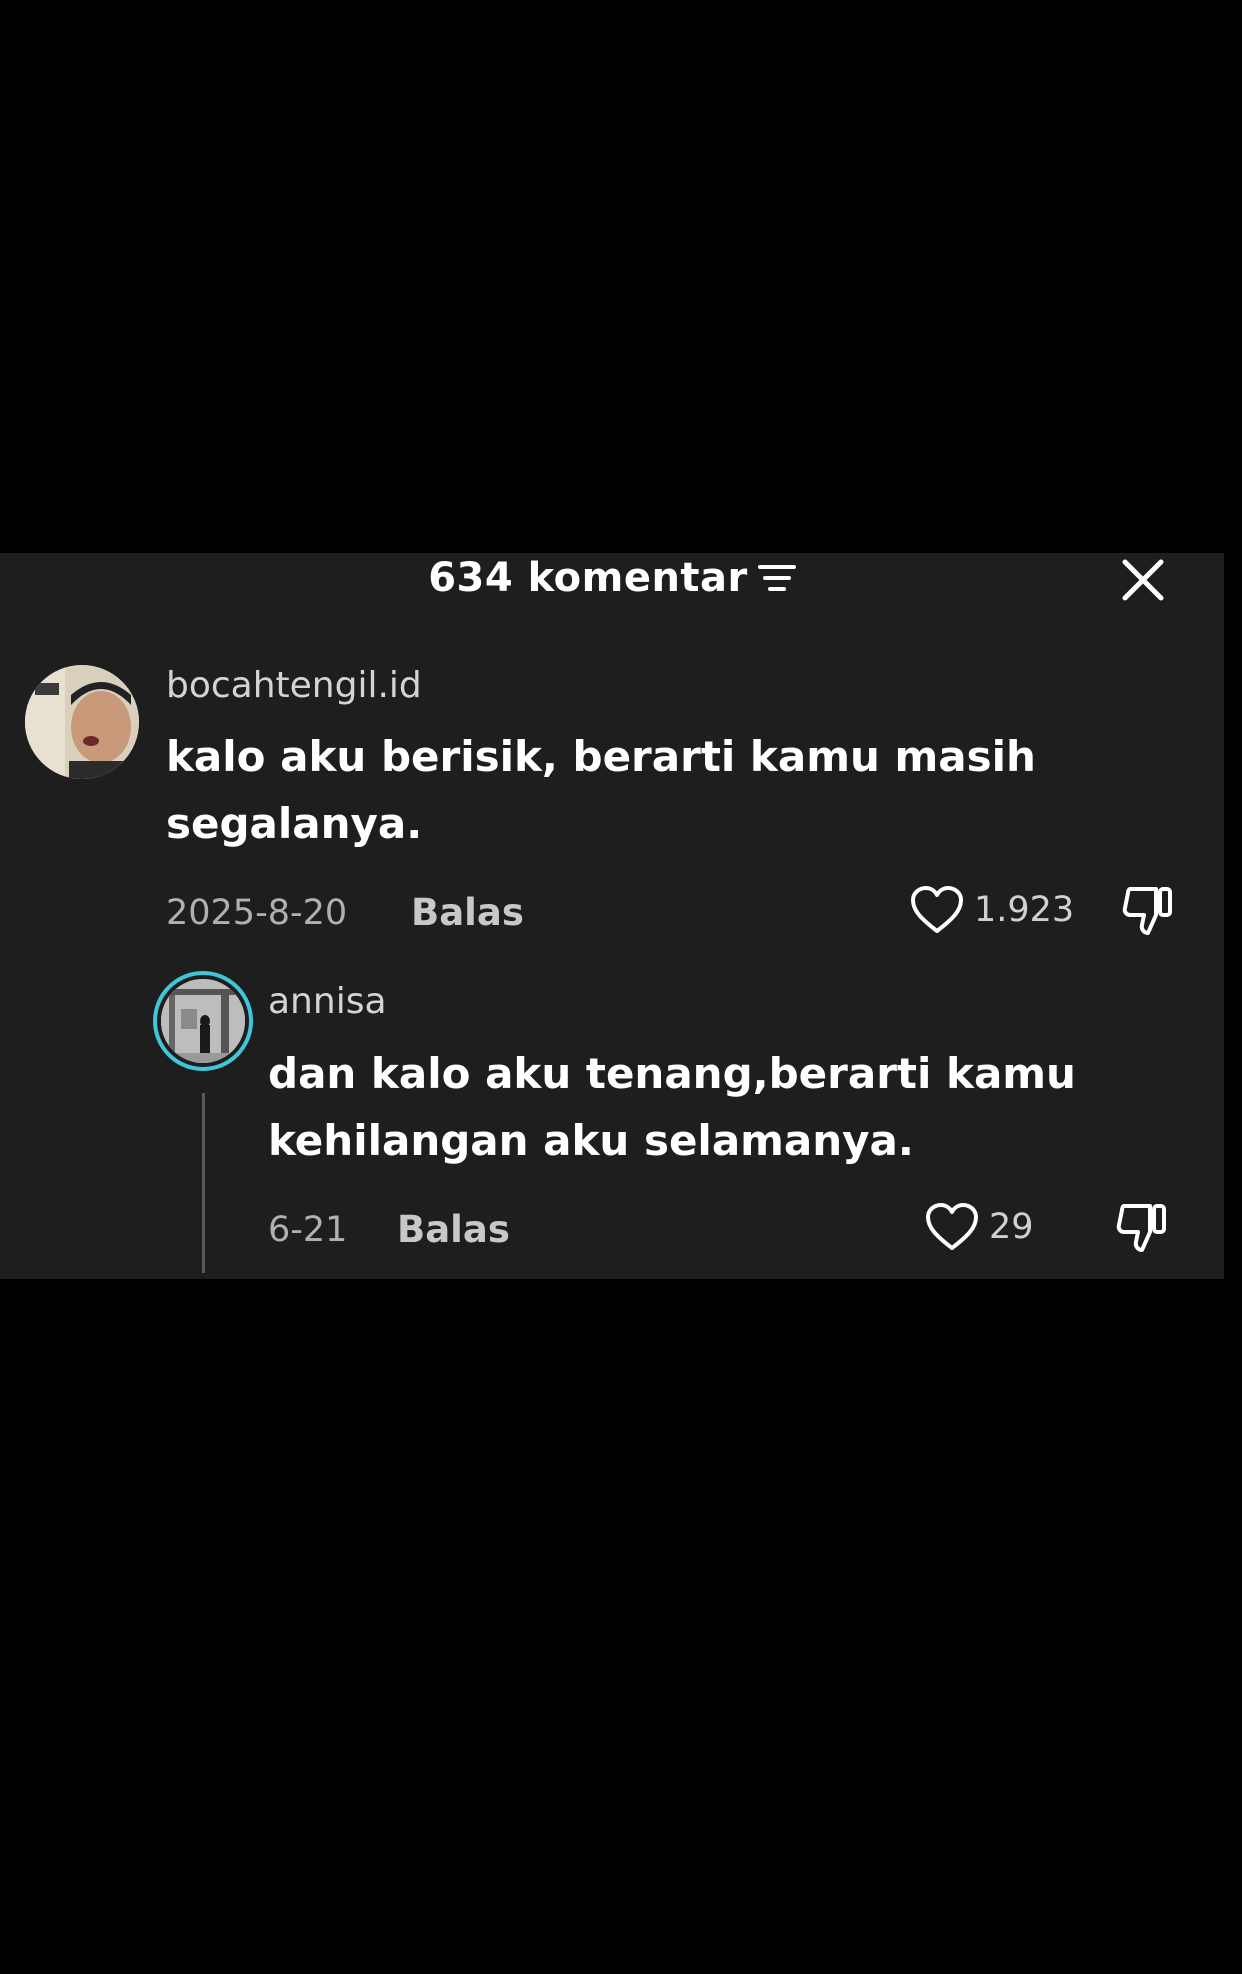 This screenshot has width=1242, height=1974. Describe the element at coordinates (203, 1183) in the screenshot. I see `thread-line` at that location.